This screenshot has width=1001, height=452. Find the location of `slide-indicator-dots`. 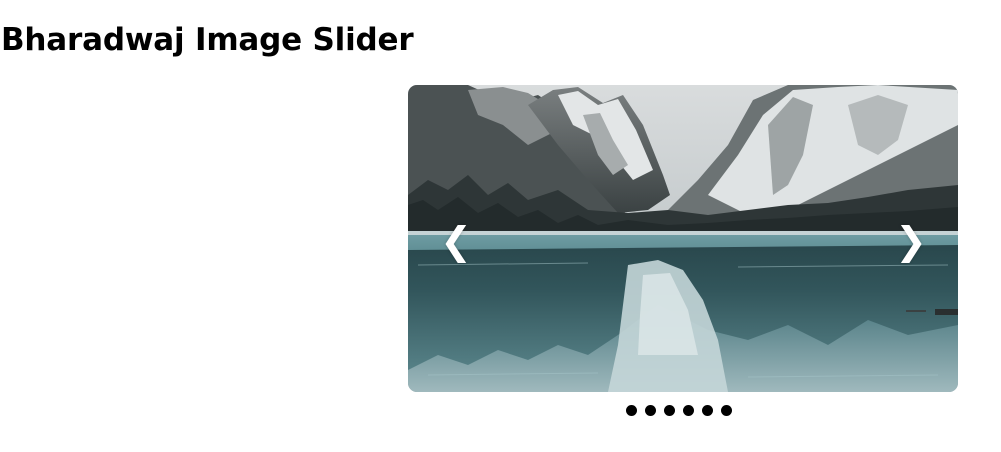

slide-indicator-dots is located at coordinates (679, 410).